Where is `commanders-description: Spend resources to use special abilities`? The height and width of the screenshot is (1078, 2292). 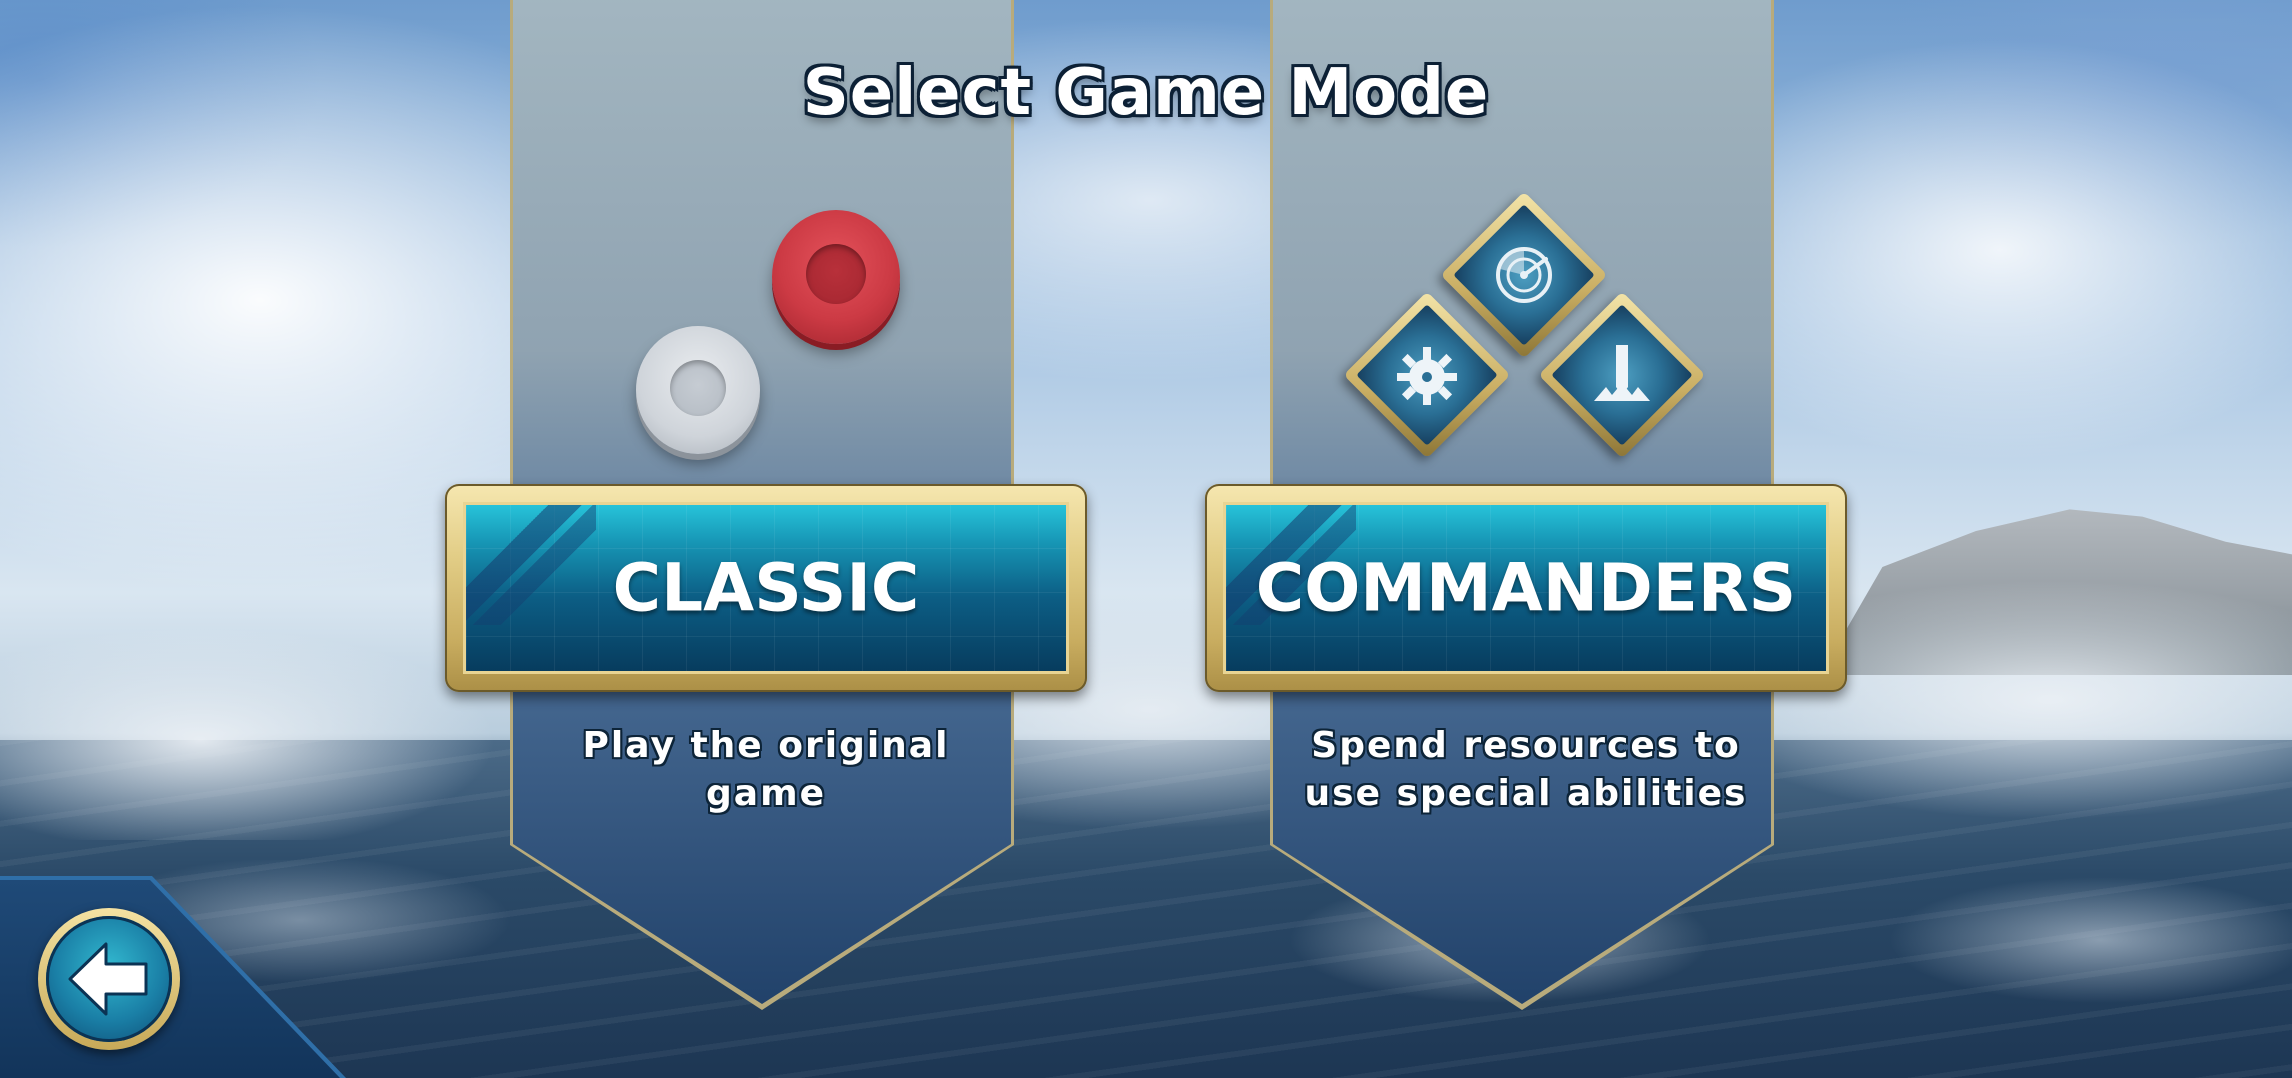
commanders-description: Spend resources to use special abilities is located at coordinates (1526, 770).